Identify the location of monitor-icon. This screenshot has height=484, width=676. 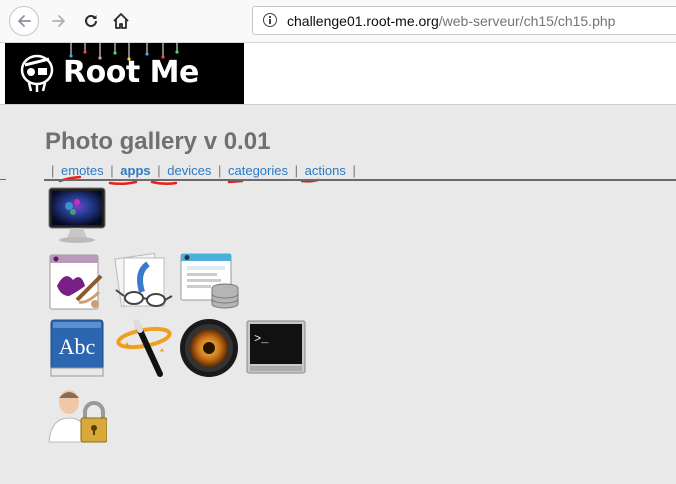
(77, 216).